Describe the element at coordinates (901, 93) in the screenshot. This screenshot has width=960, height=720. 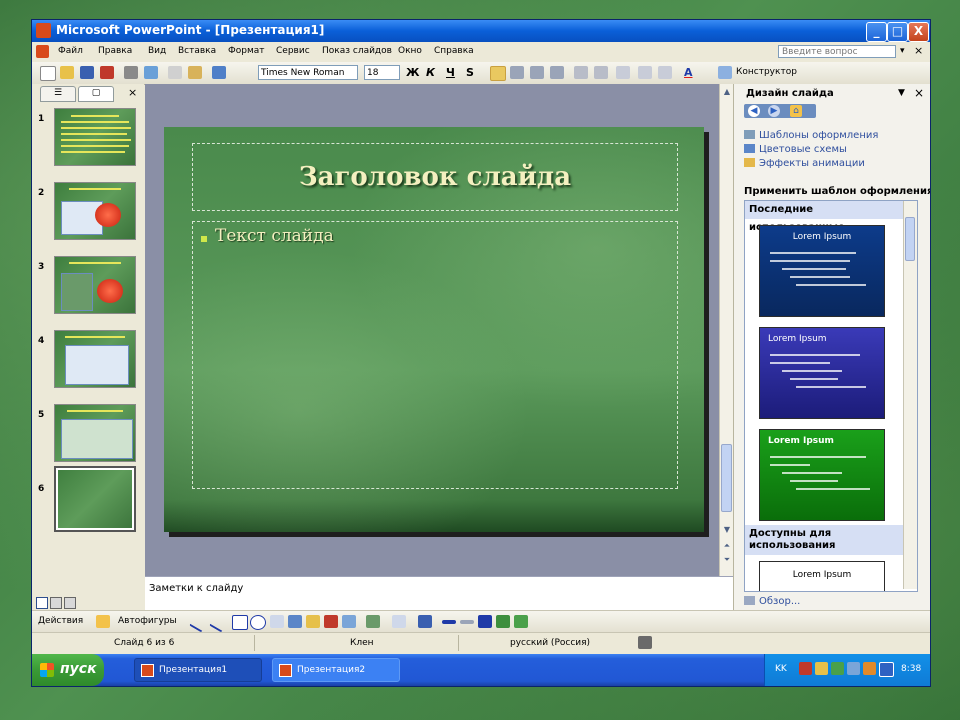
I see `task-pane-dropdown-icon: ▼` at that location.